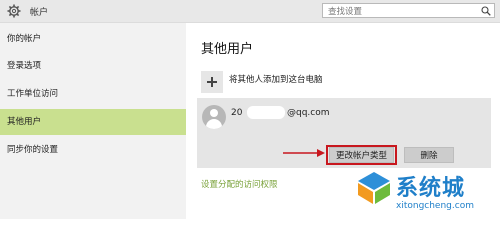  Describe the element at coordinates (39, 13) in the screenshot. I see `window-title: 帐户` at that location.